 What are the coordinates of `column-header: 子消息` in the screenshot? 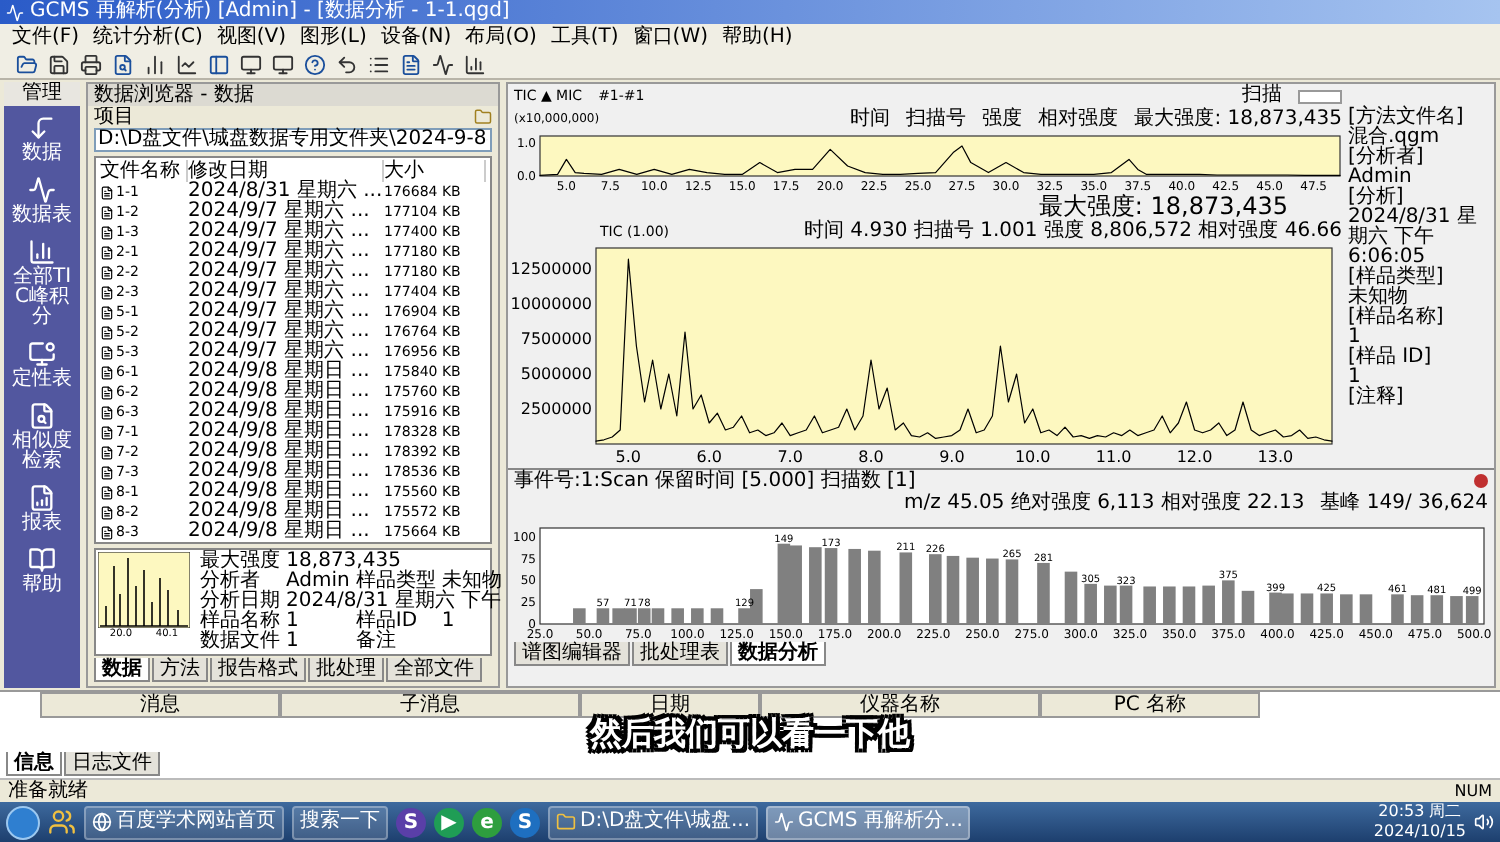 It's located at (430, 705).